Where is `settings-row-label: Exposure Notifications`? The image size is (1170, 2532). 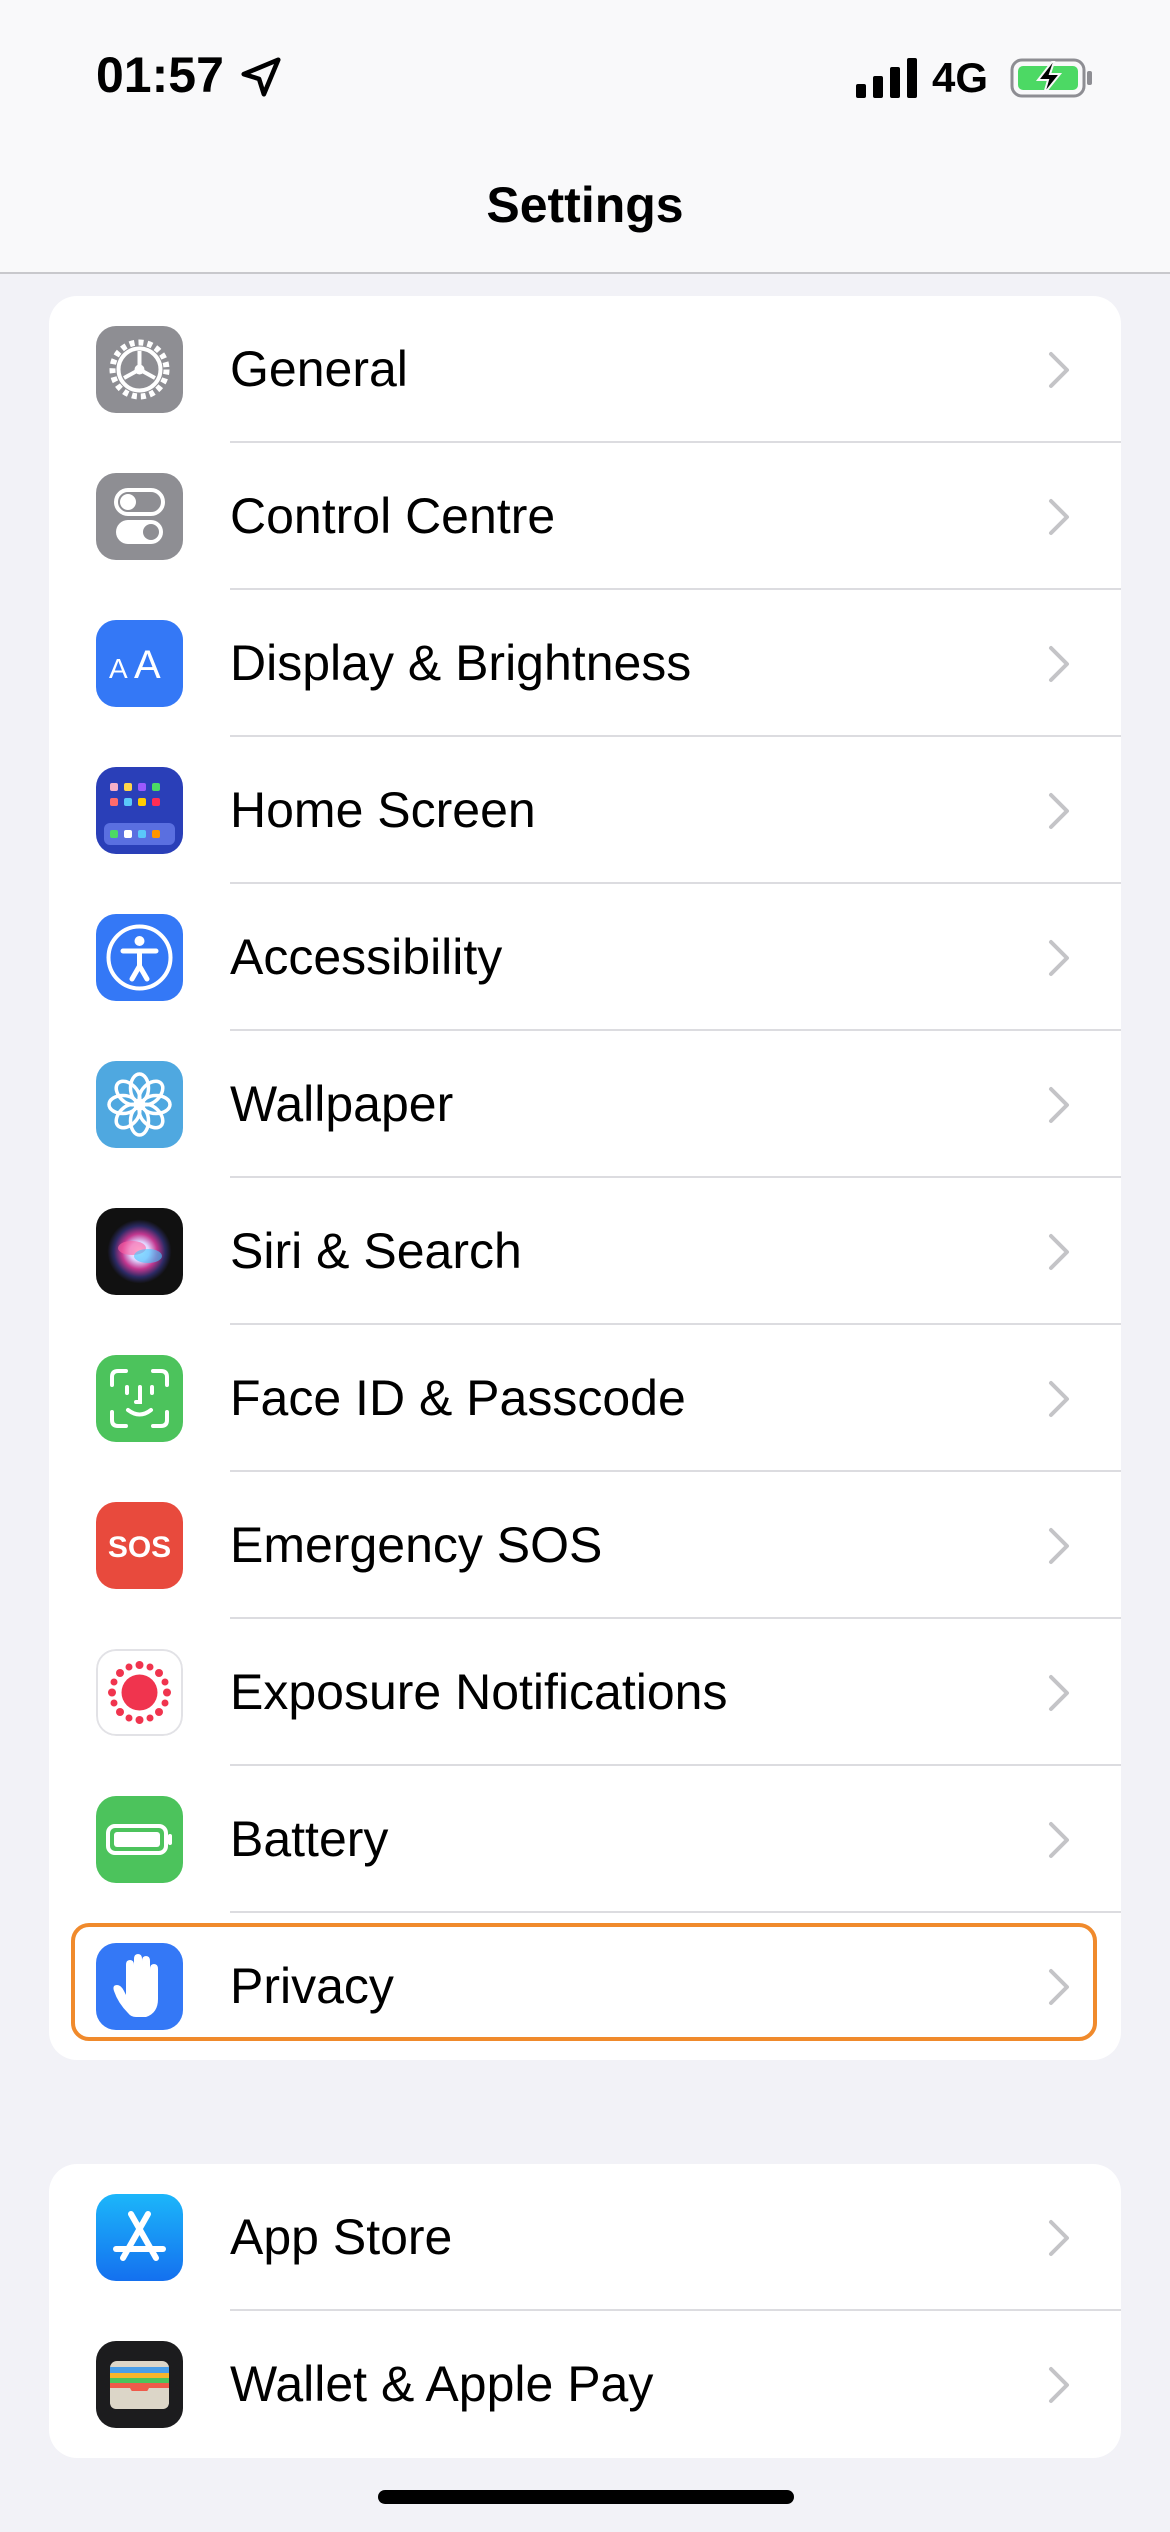 settings-row-label: Exposure Notifications is located at coordinates (479, 1692).